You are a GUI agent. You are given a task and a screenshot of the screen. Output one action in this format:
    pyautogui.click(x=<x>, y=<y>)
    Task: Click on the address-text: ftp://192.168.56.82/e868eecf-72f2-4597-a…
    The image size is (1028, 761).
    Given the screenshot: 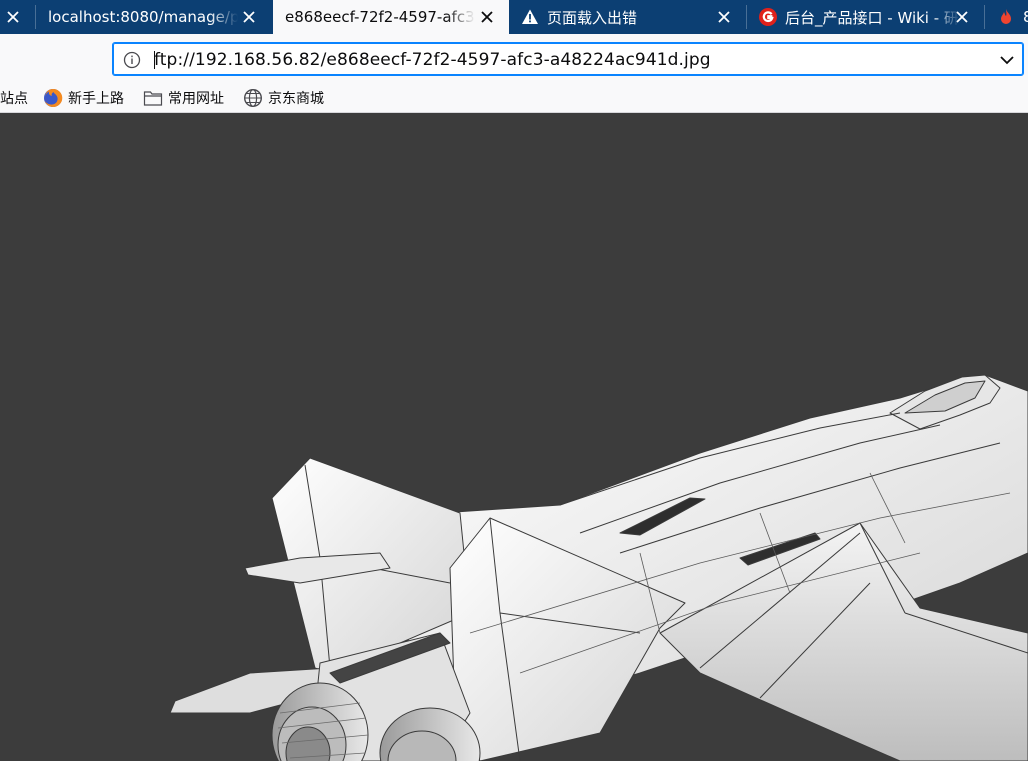 What is the action you would take?
    pyautogui.click(x=432, y=60)
    